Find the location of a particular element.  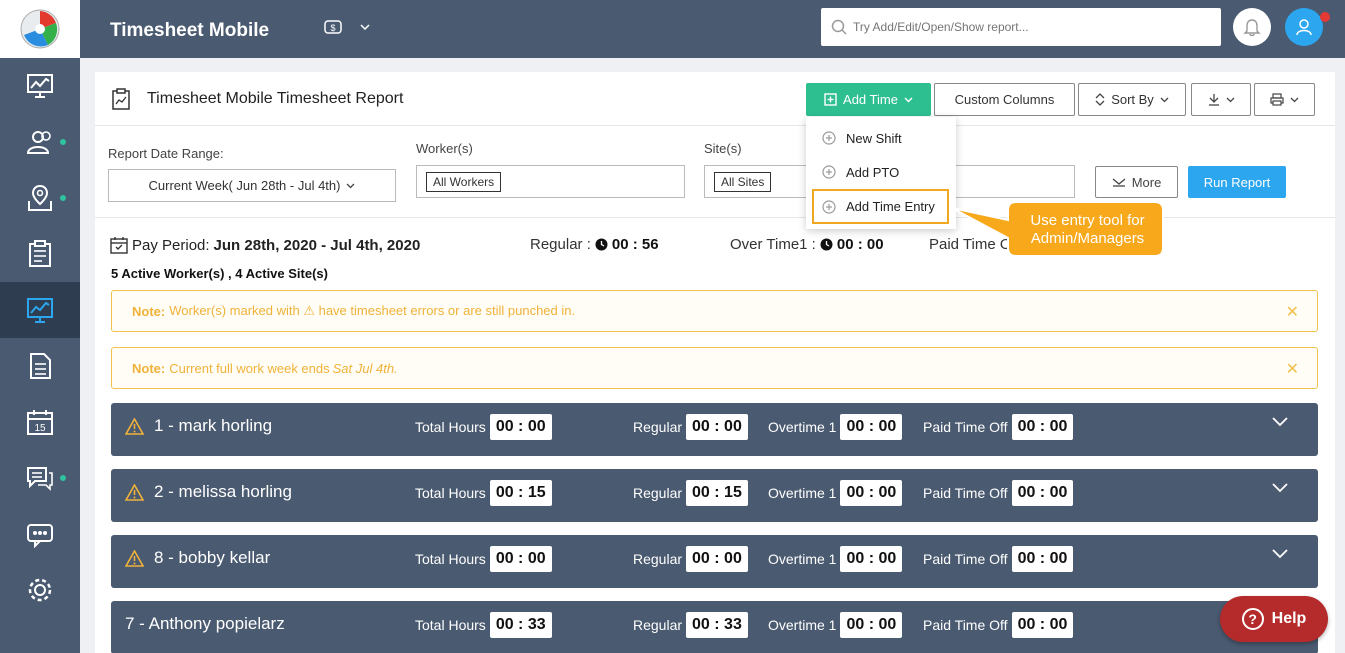

overtime-total-value: 00 is located at coordinates (860, 244).